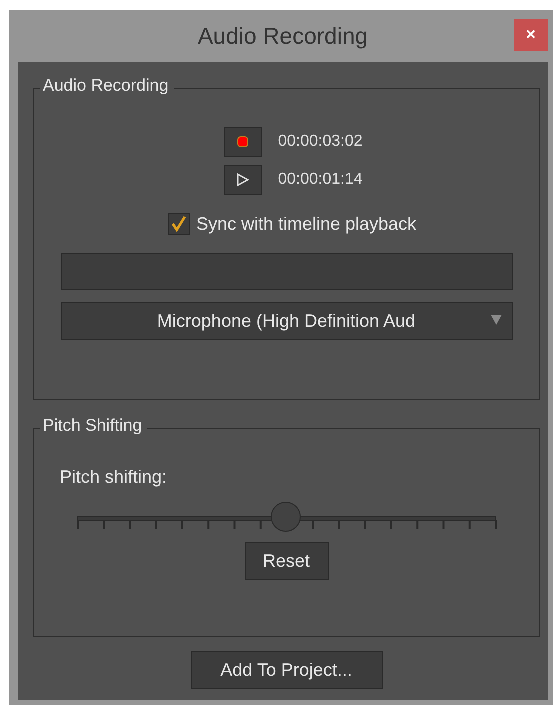  Describe the element at coordinates (286, 561) in the screenshot. I see `reset-button: Reset` at that location.